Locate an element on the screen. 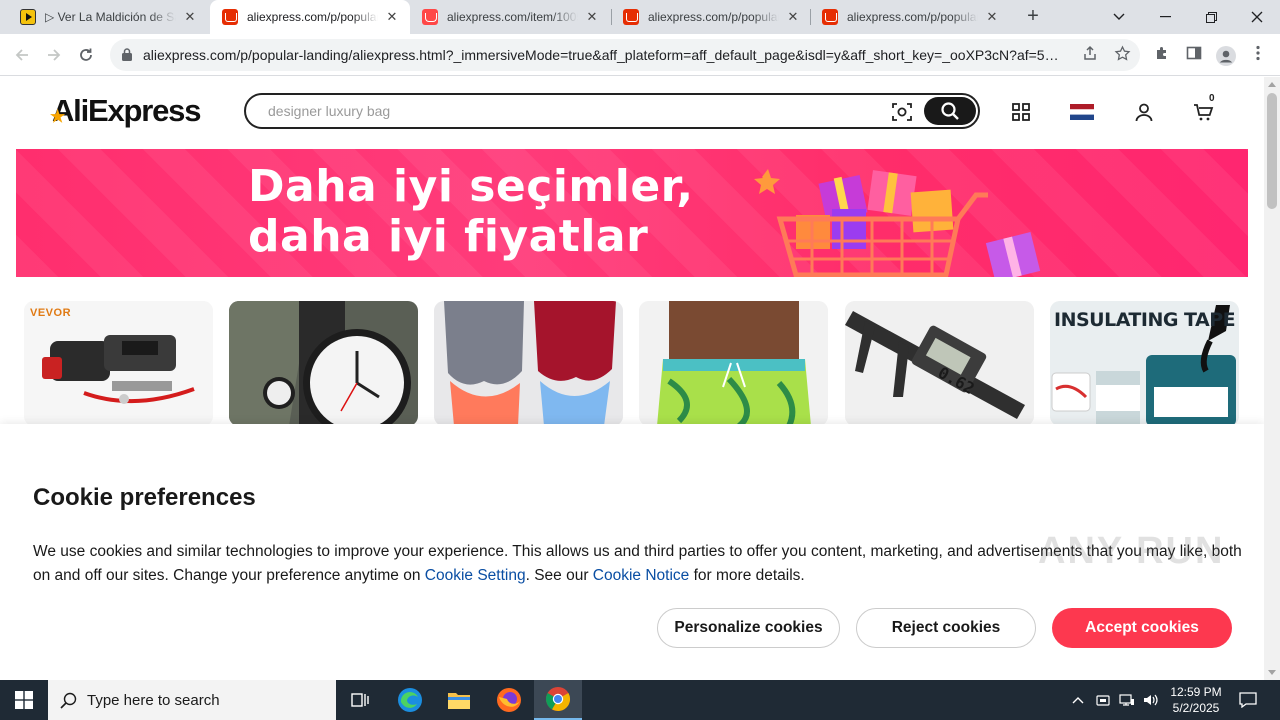 This screenshot has height=720, width=1280. leggings-image is located at coordinates (528, 363).